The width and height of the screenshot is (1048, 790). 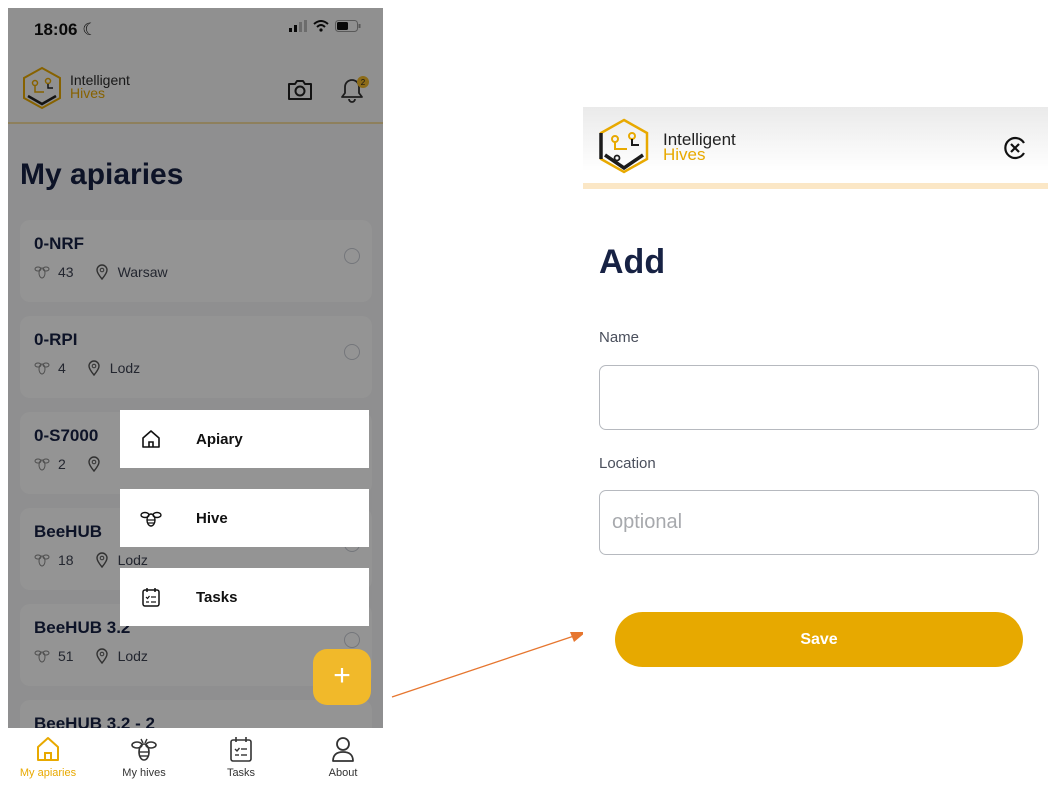 What do you see at coordinates (195, 759) in the screenshot?
I see `bottom-tab-bar: My apiaries My hives Tasks About` at bounding box center [195, 759].